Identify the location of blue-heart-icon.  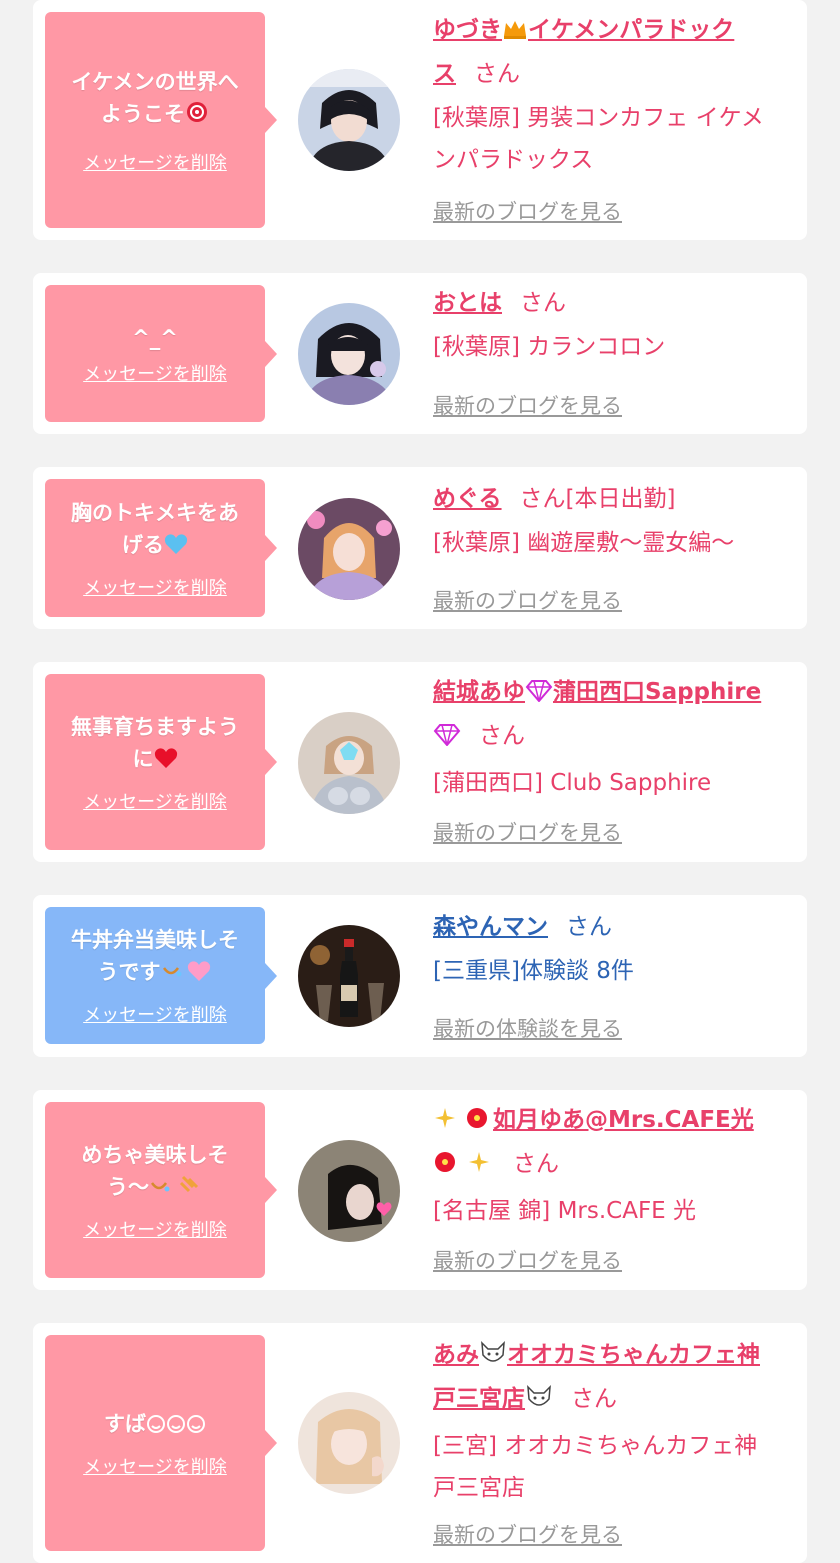
(176, 548).